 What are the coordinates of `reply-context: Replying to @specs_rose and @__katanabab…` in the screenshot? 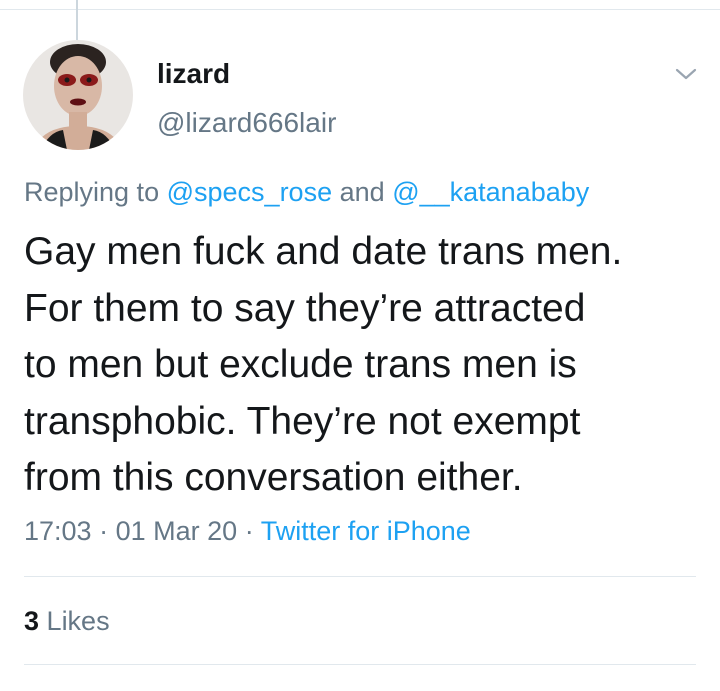 It's located at (306, 192).